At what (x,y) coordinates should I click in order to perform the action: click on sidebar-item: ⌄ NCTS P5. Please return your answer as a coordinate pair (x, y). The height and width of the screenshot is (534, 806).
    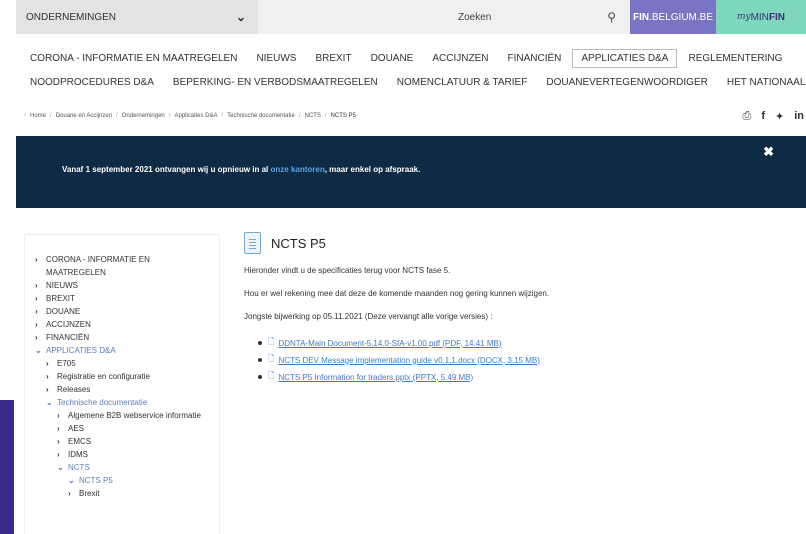
    Looking at the image, I should click on (123, 480).